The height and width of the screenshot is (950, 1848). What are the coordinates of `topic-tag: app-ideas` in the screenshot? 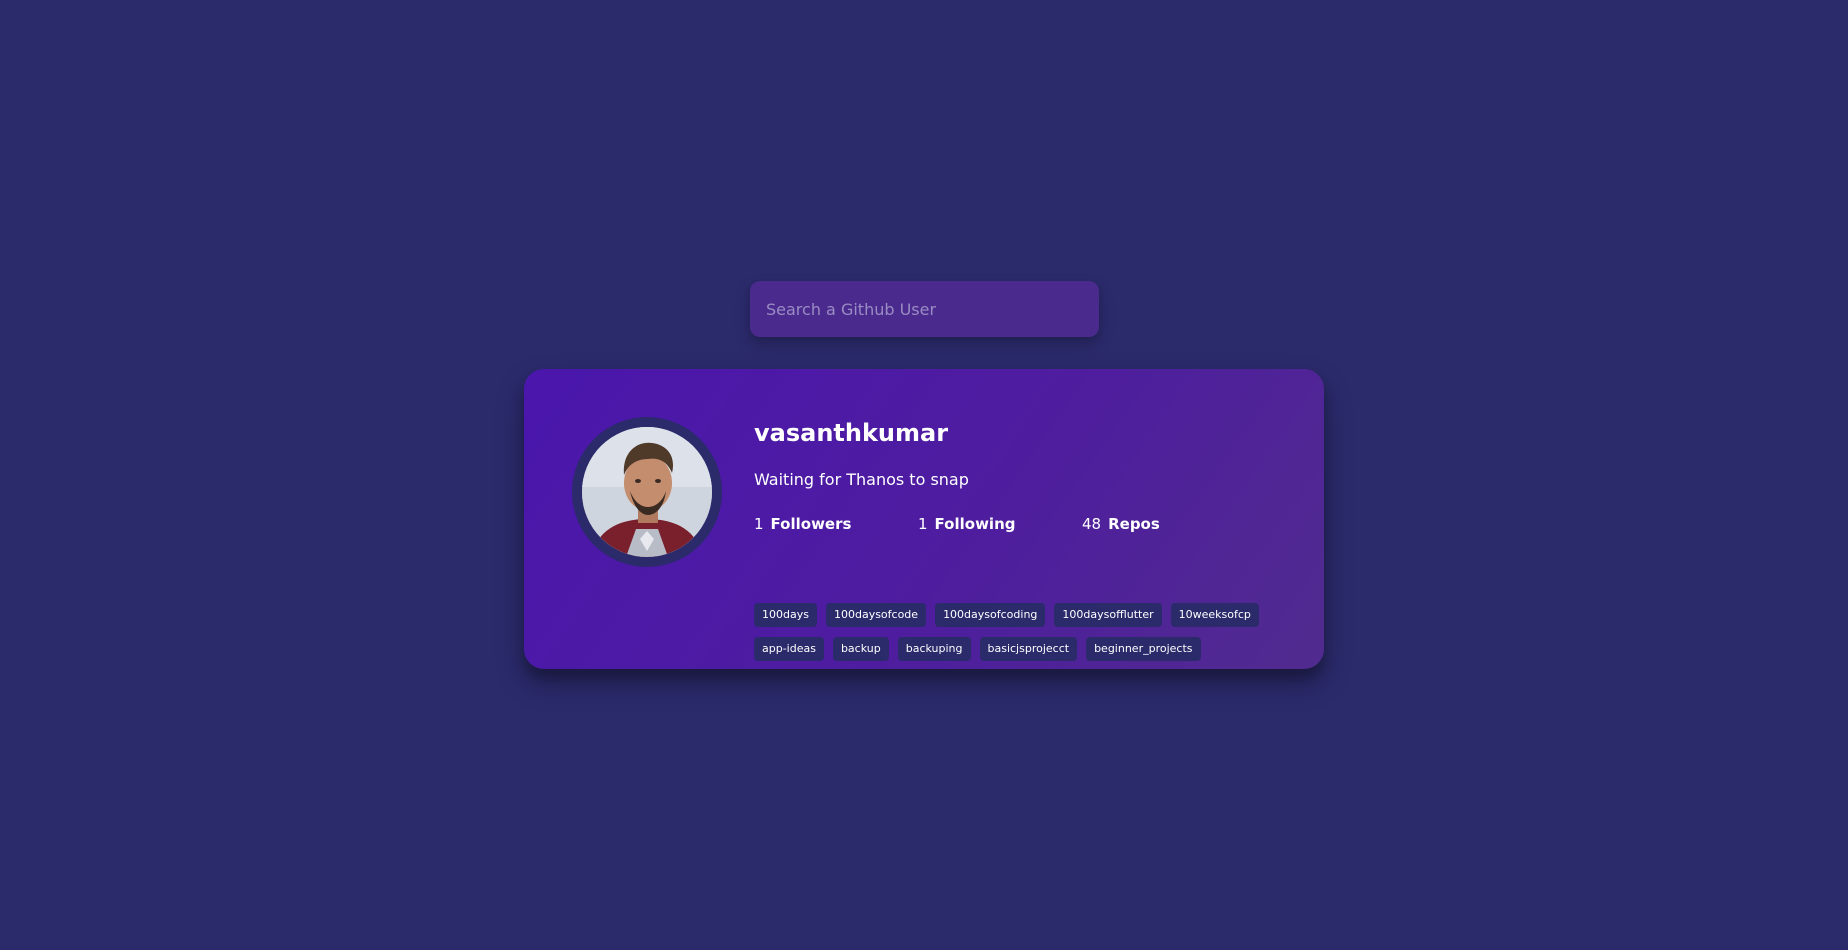 It's located at (789, 649).